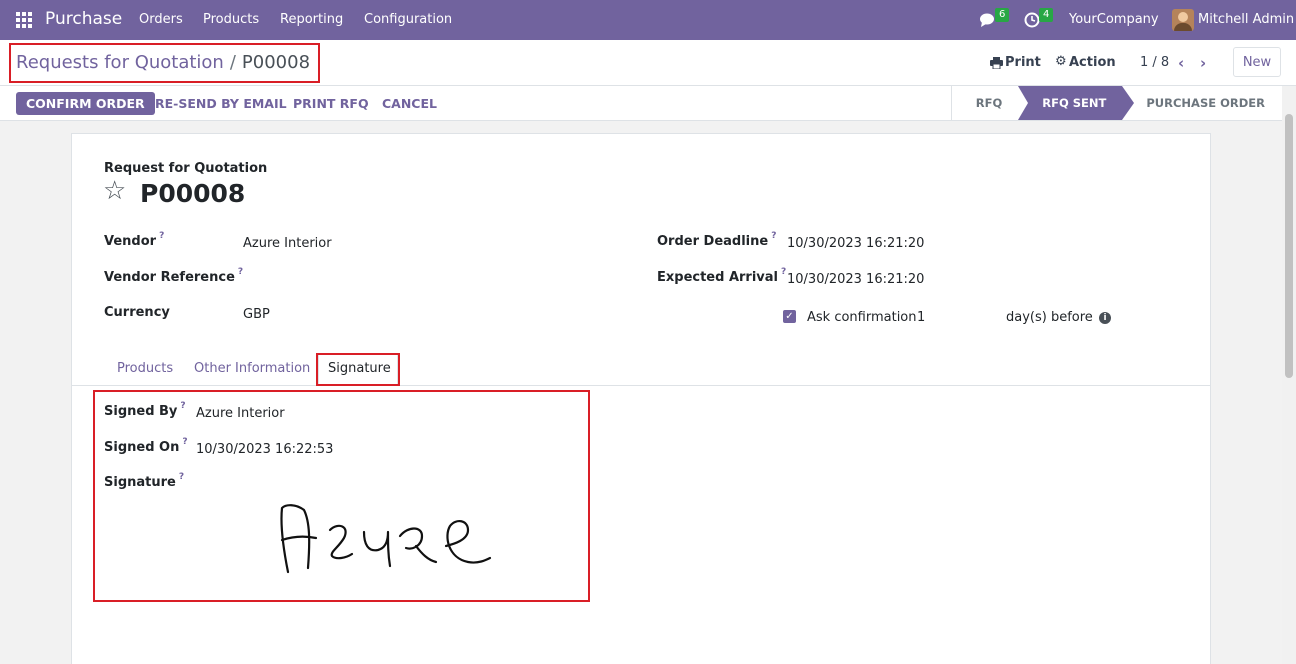 This screenshot has height=664, width=1296. Describe the element at coordinates (1002, 15) in the screenshot. I see `messages-badge: 6` at that location.